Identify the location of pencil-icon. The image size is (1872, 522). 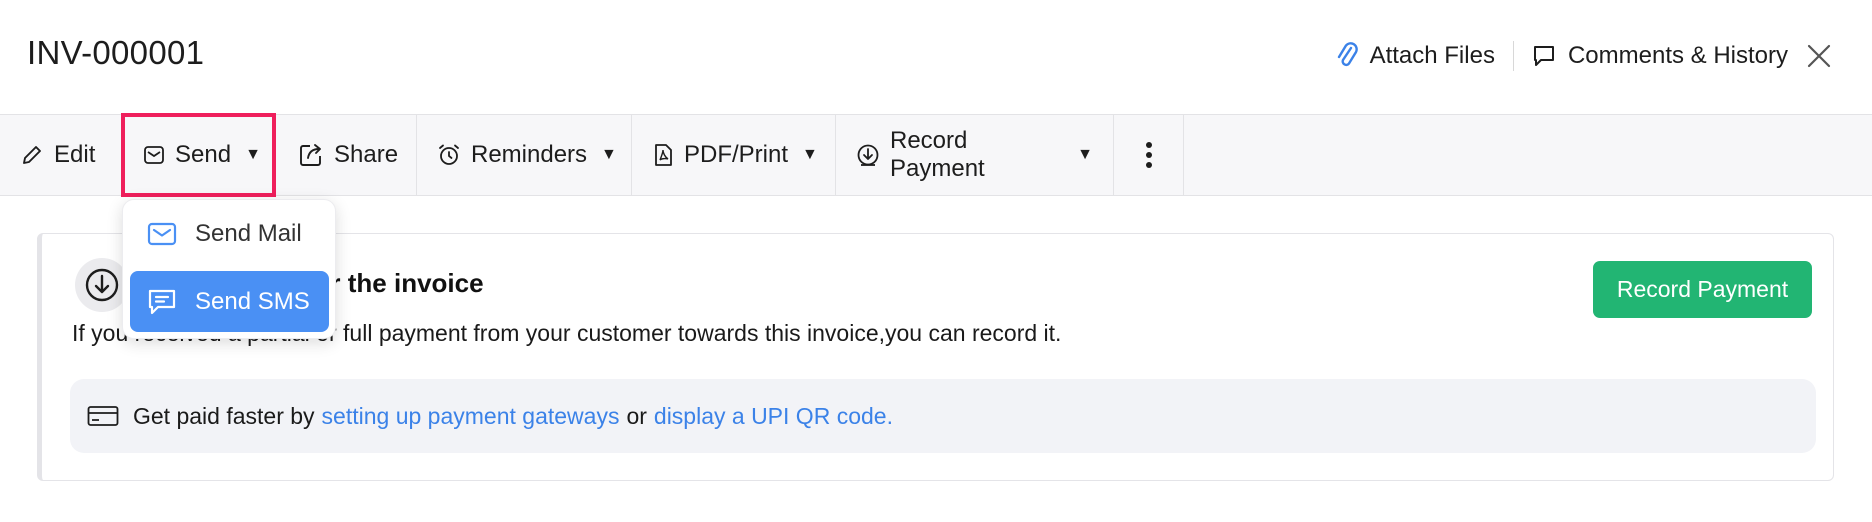
(32, 155).